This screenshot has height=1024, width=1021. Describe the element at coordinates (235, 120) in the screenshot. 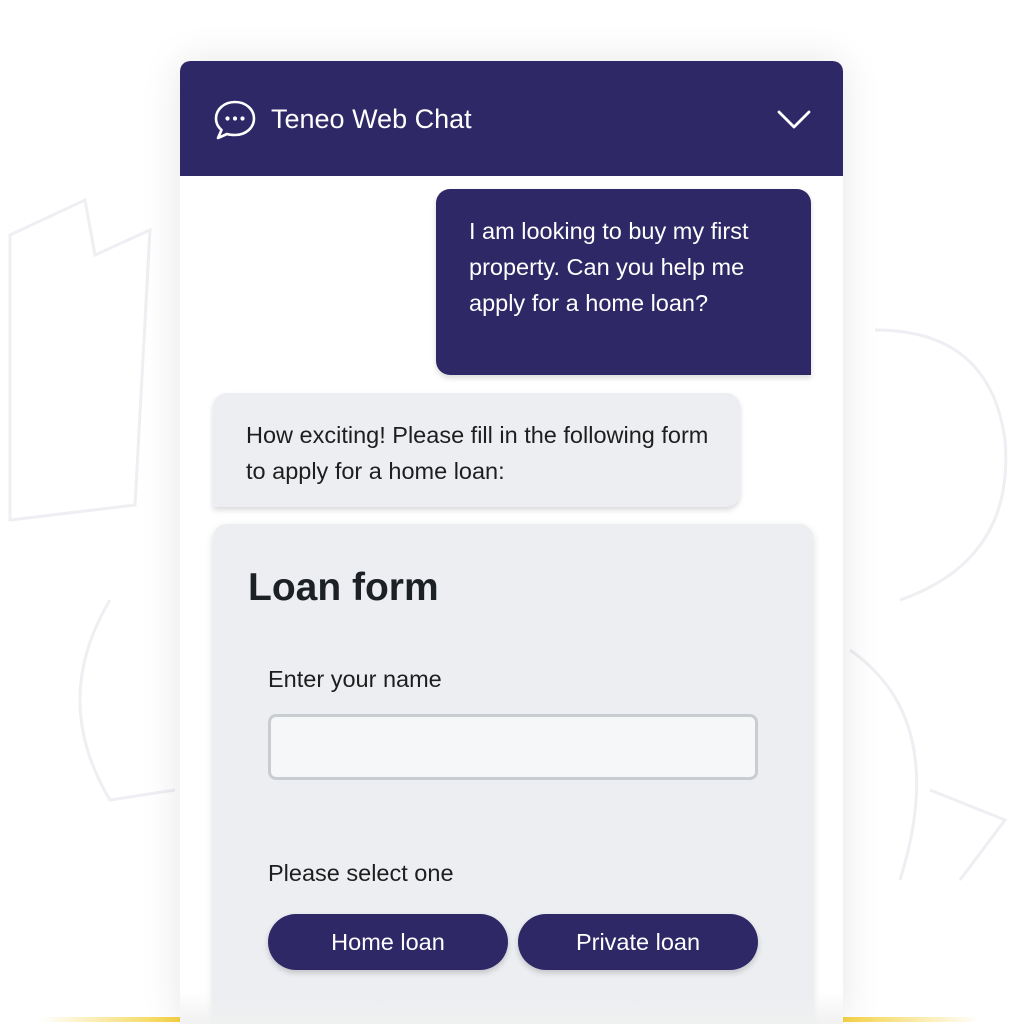

I see `chat-bubble-icon` at that location.